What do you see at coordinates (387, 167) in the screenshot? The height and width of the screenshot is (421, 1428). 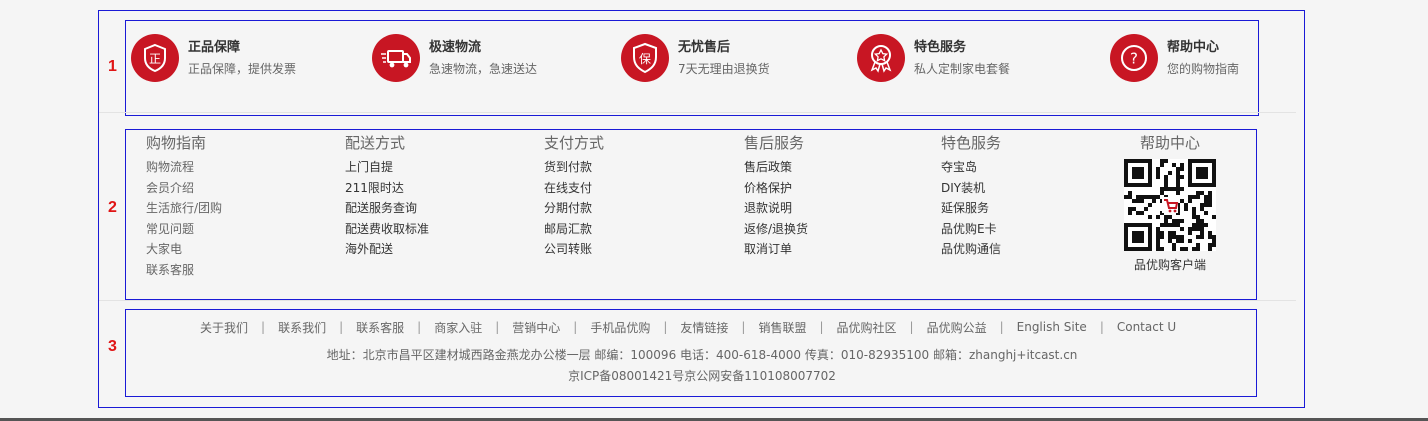 I see `footer-link: 上门自提` at bounding box center [387, 167].